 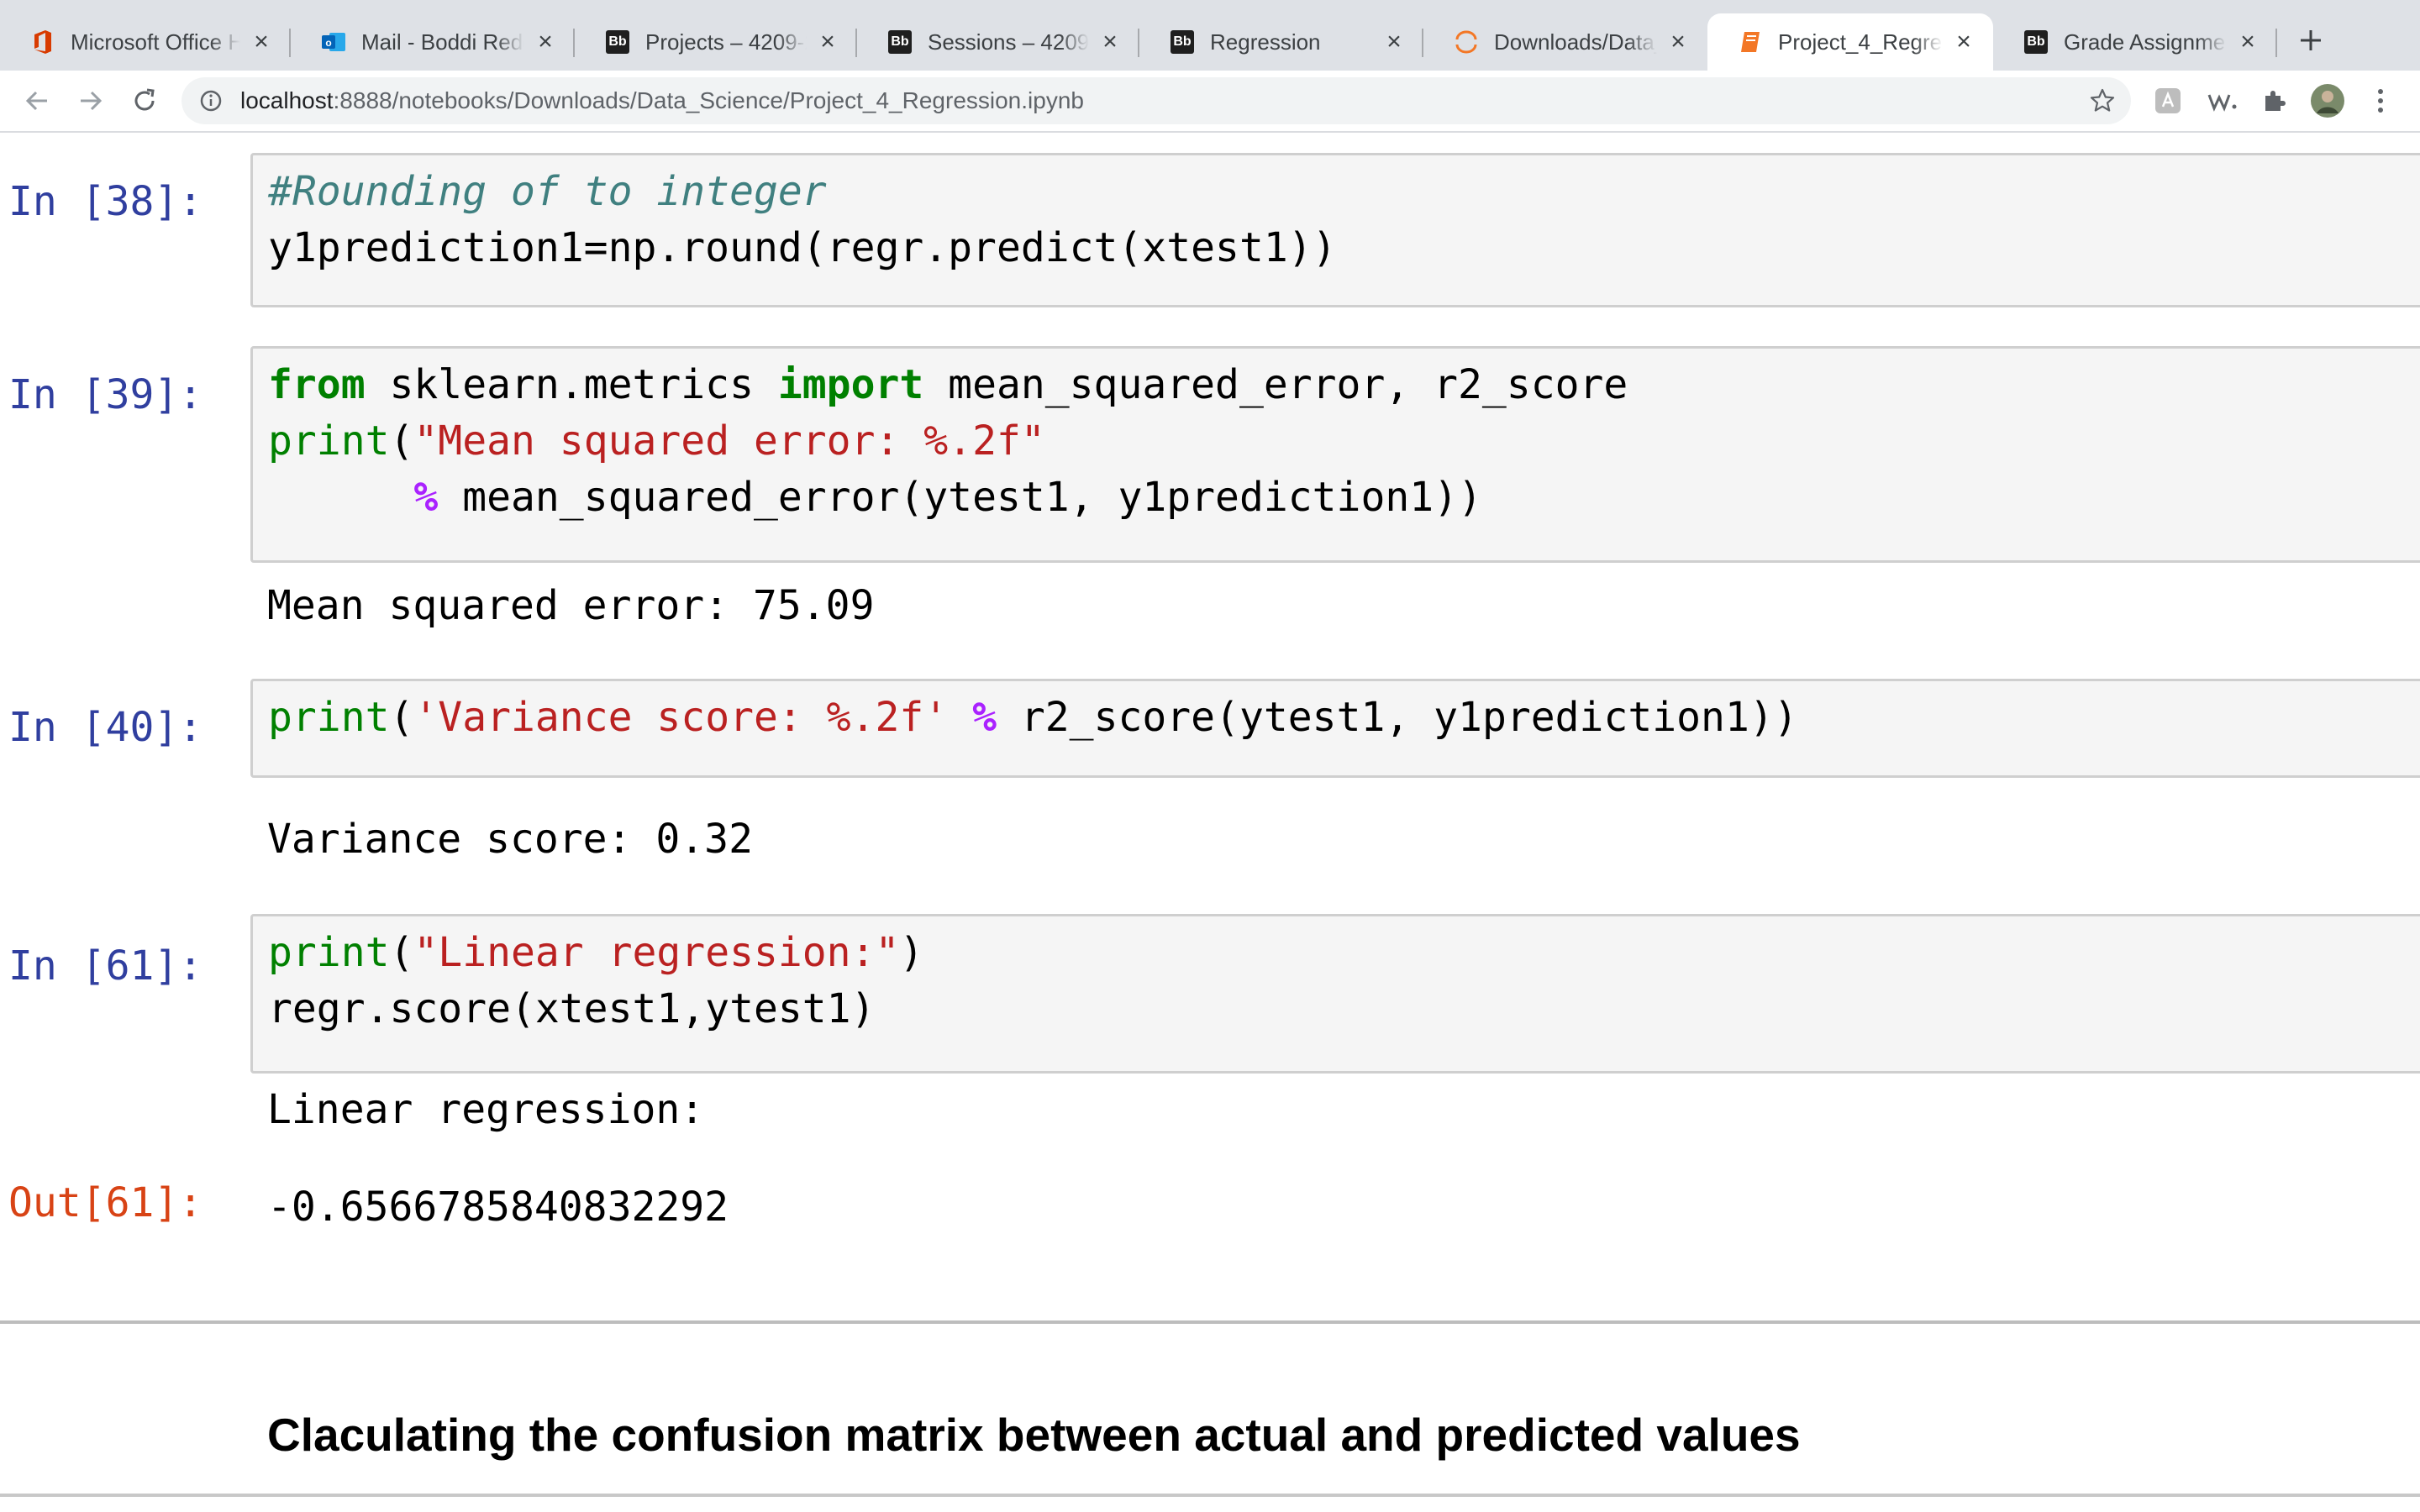 I want to click on plus-icon, so click(x=2311, y=40).